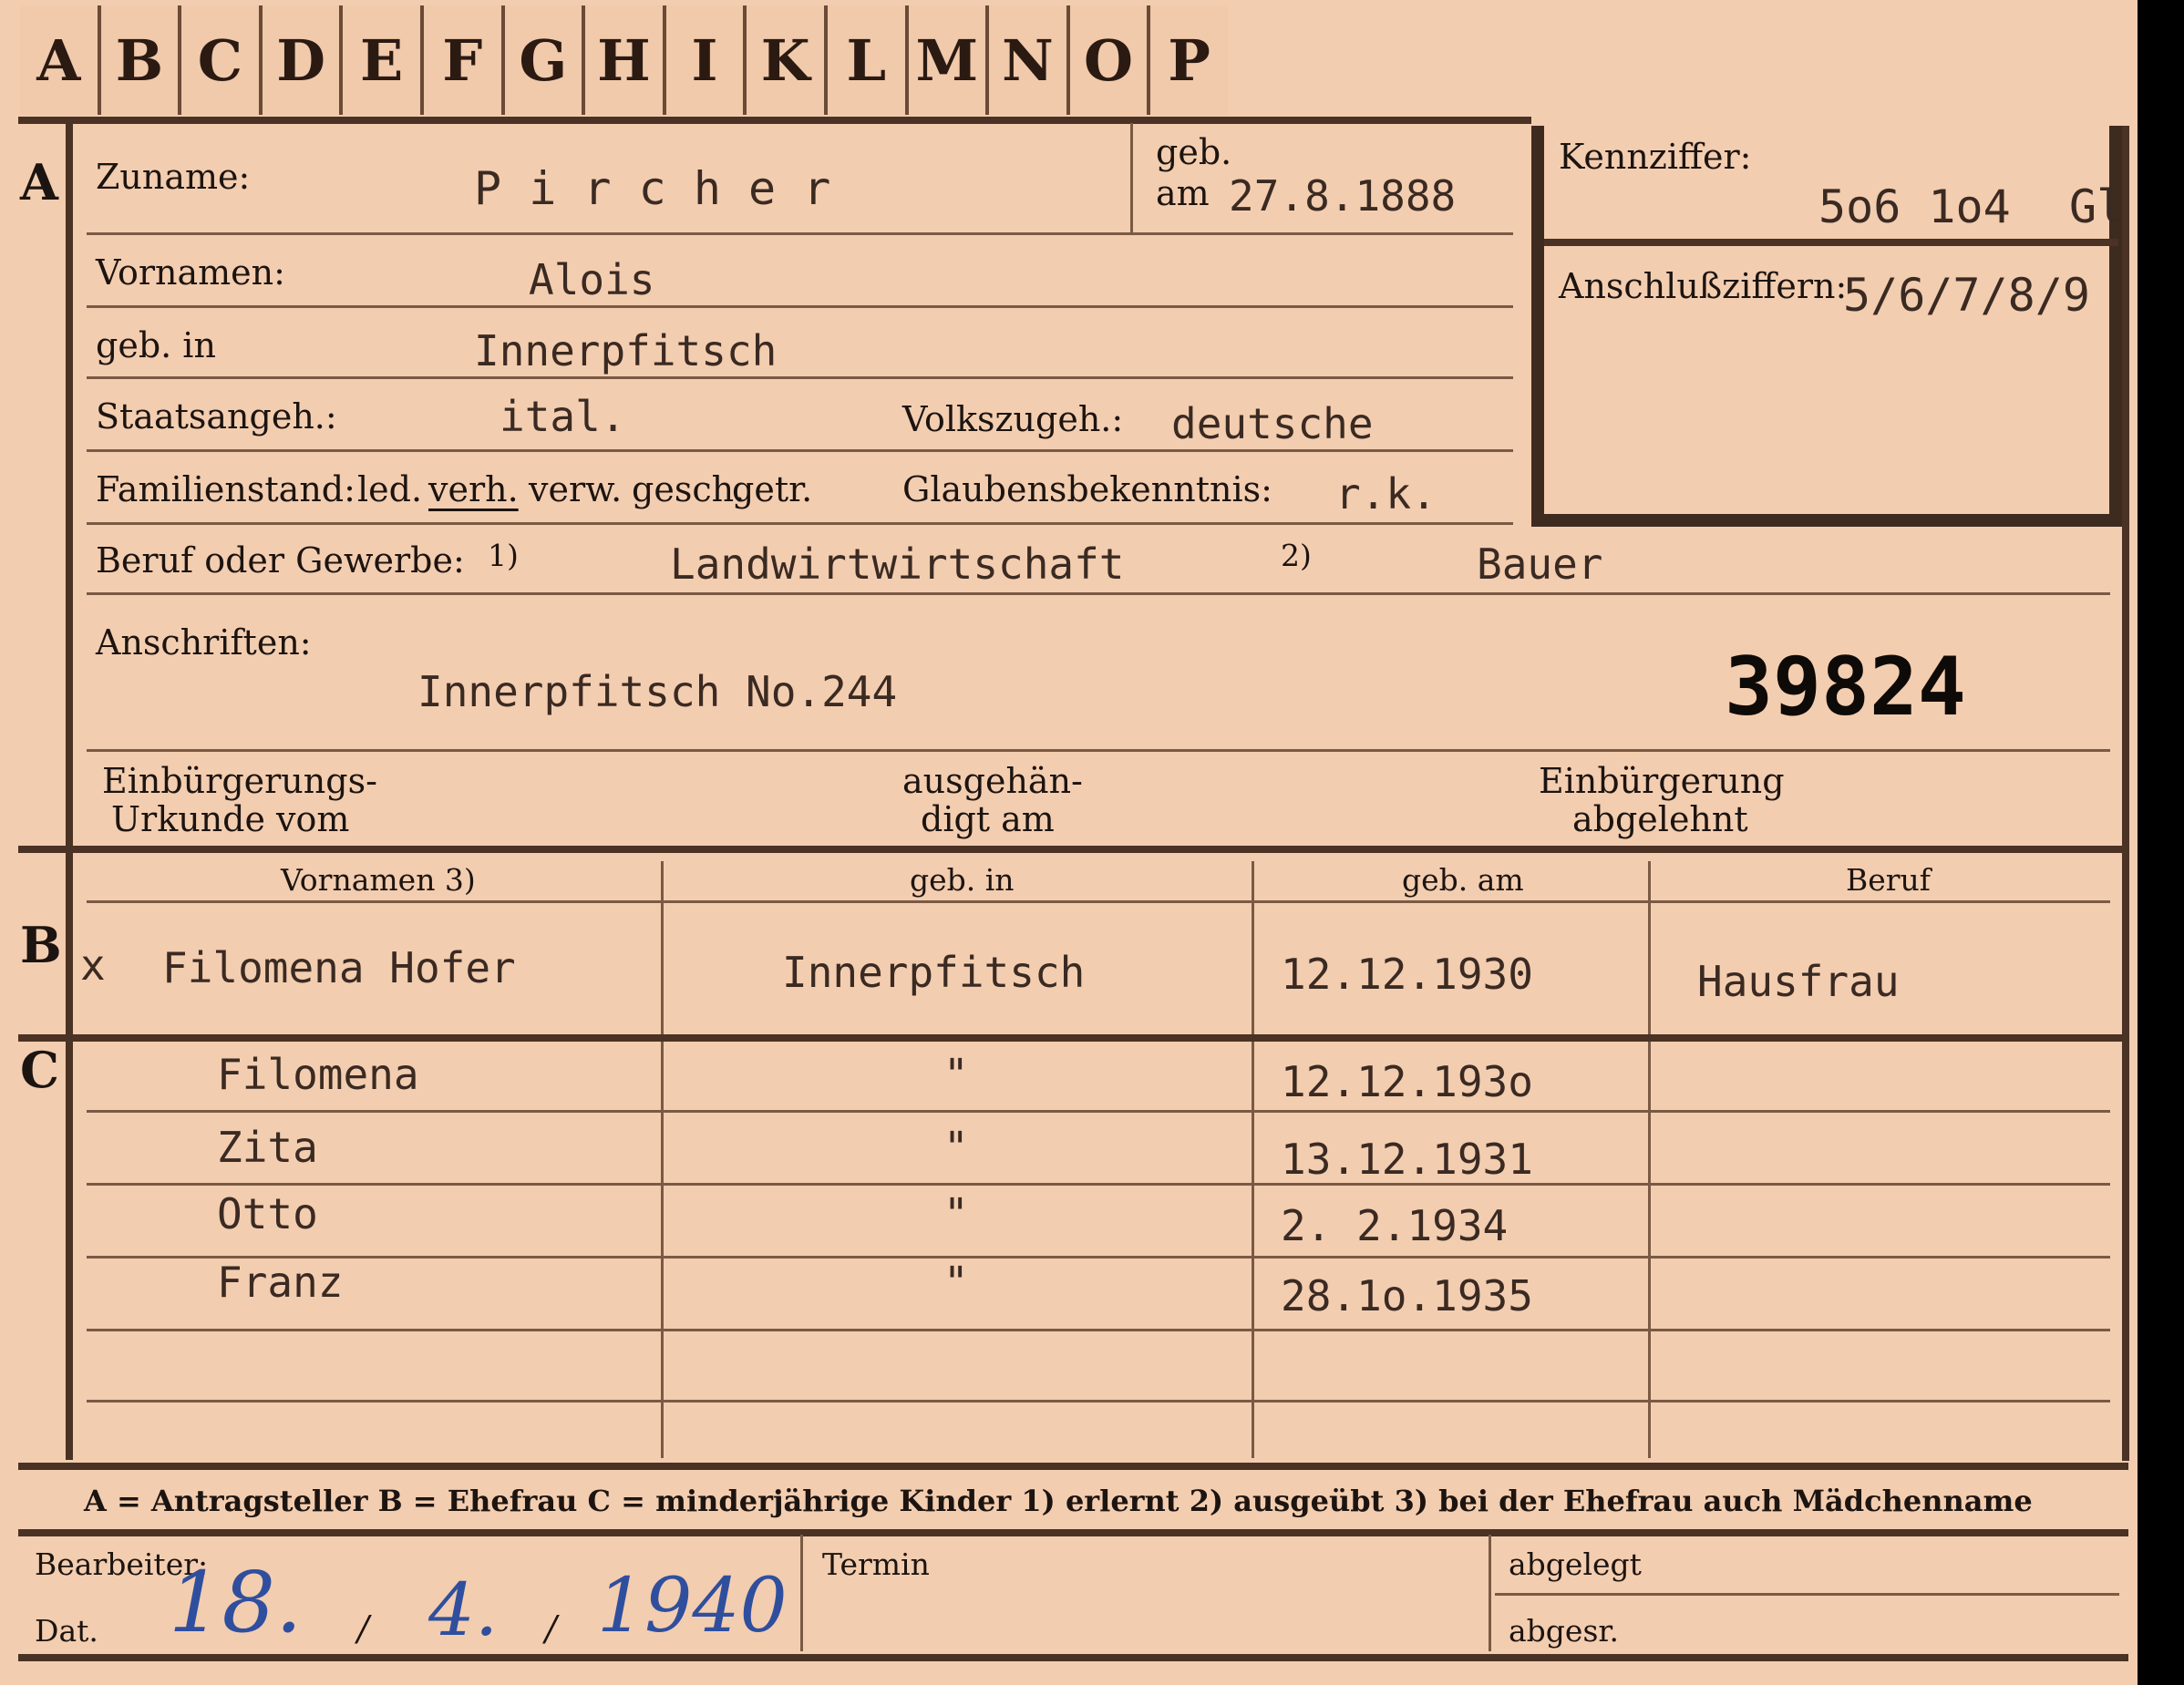 The image size is (2184, 1685). Describe the element at coordinates (1660, 819) in the screenshot. I see `rejected-label-line2: abgelehnt` at that location.